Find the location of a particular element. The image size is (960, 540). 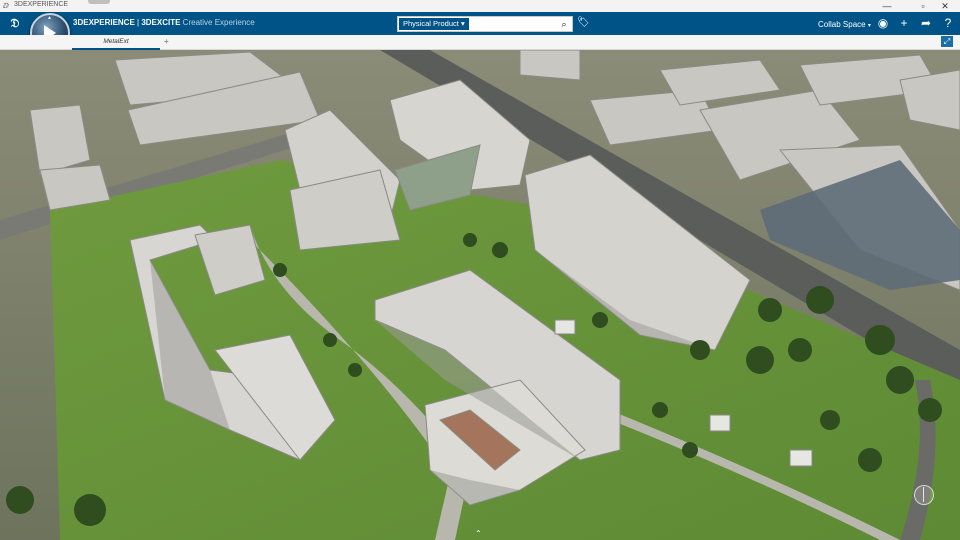

minimize-button: — is located at coordinates (887, 6).